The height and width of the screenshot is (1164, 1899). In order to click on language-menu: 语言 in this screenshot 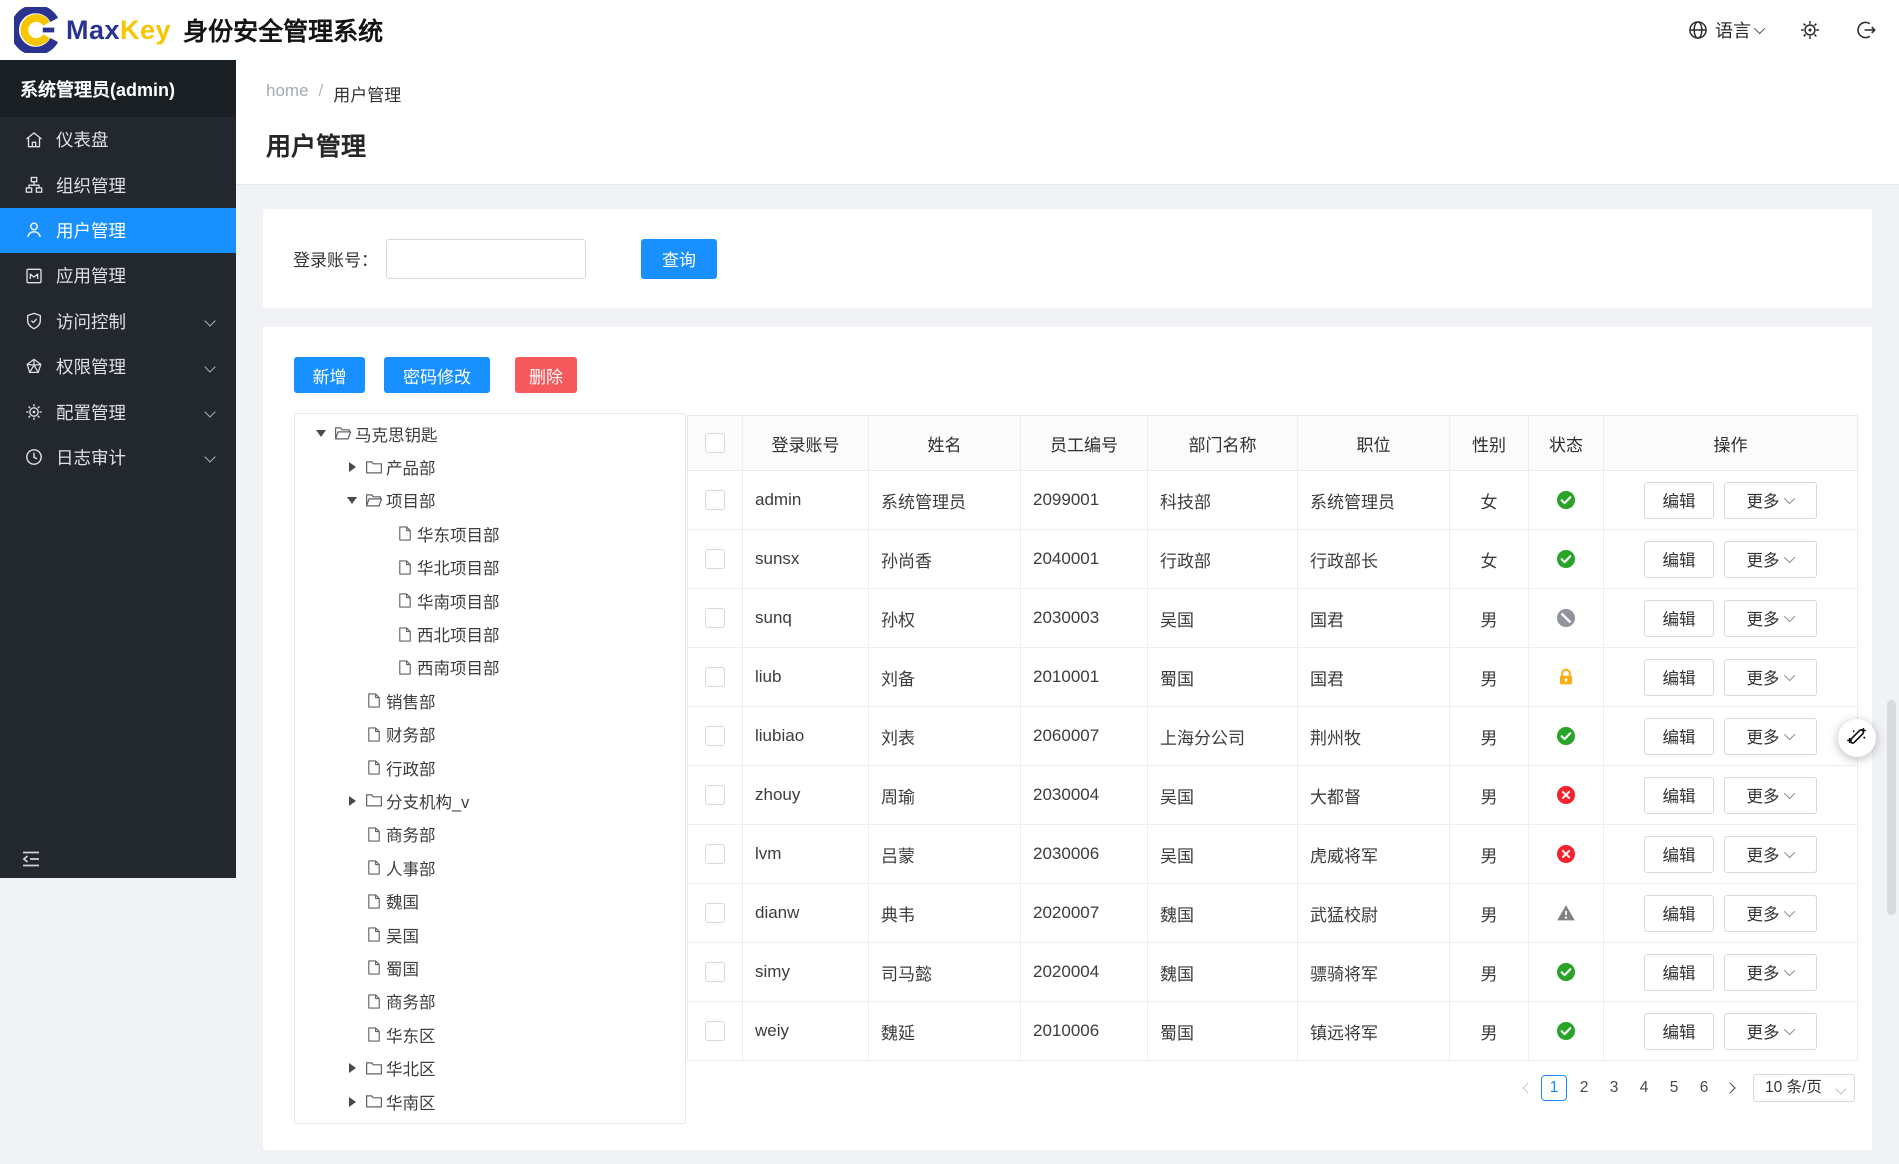, I will do `click(1726, 30)`.